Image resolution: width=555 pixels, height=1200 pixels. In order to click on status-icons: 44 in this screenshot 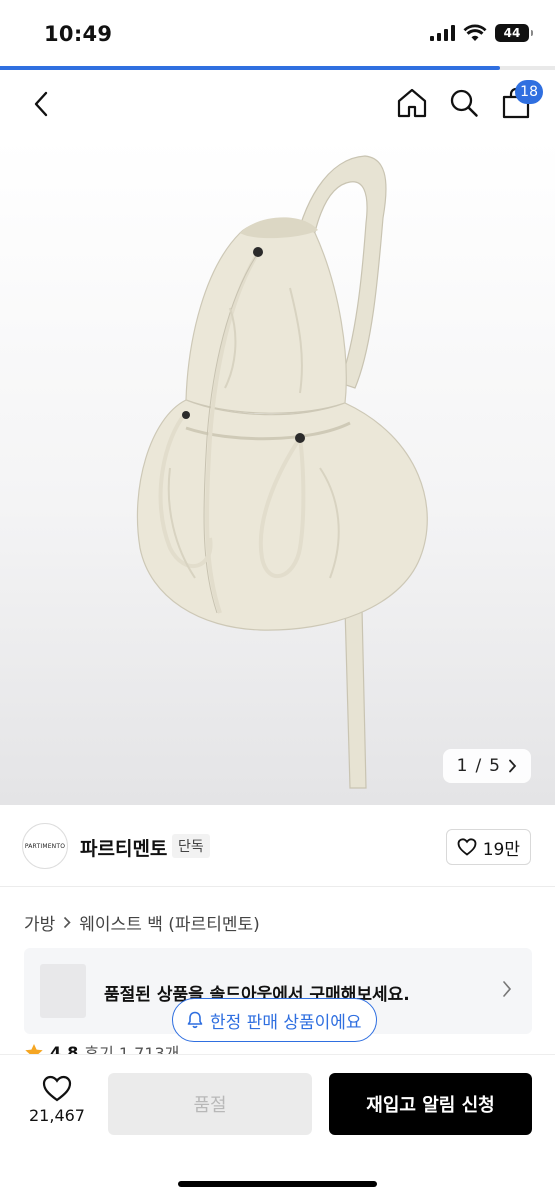, I will do `click(481, 33)`.